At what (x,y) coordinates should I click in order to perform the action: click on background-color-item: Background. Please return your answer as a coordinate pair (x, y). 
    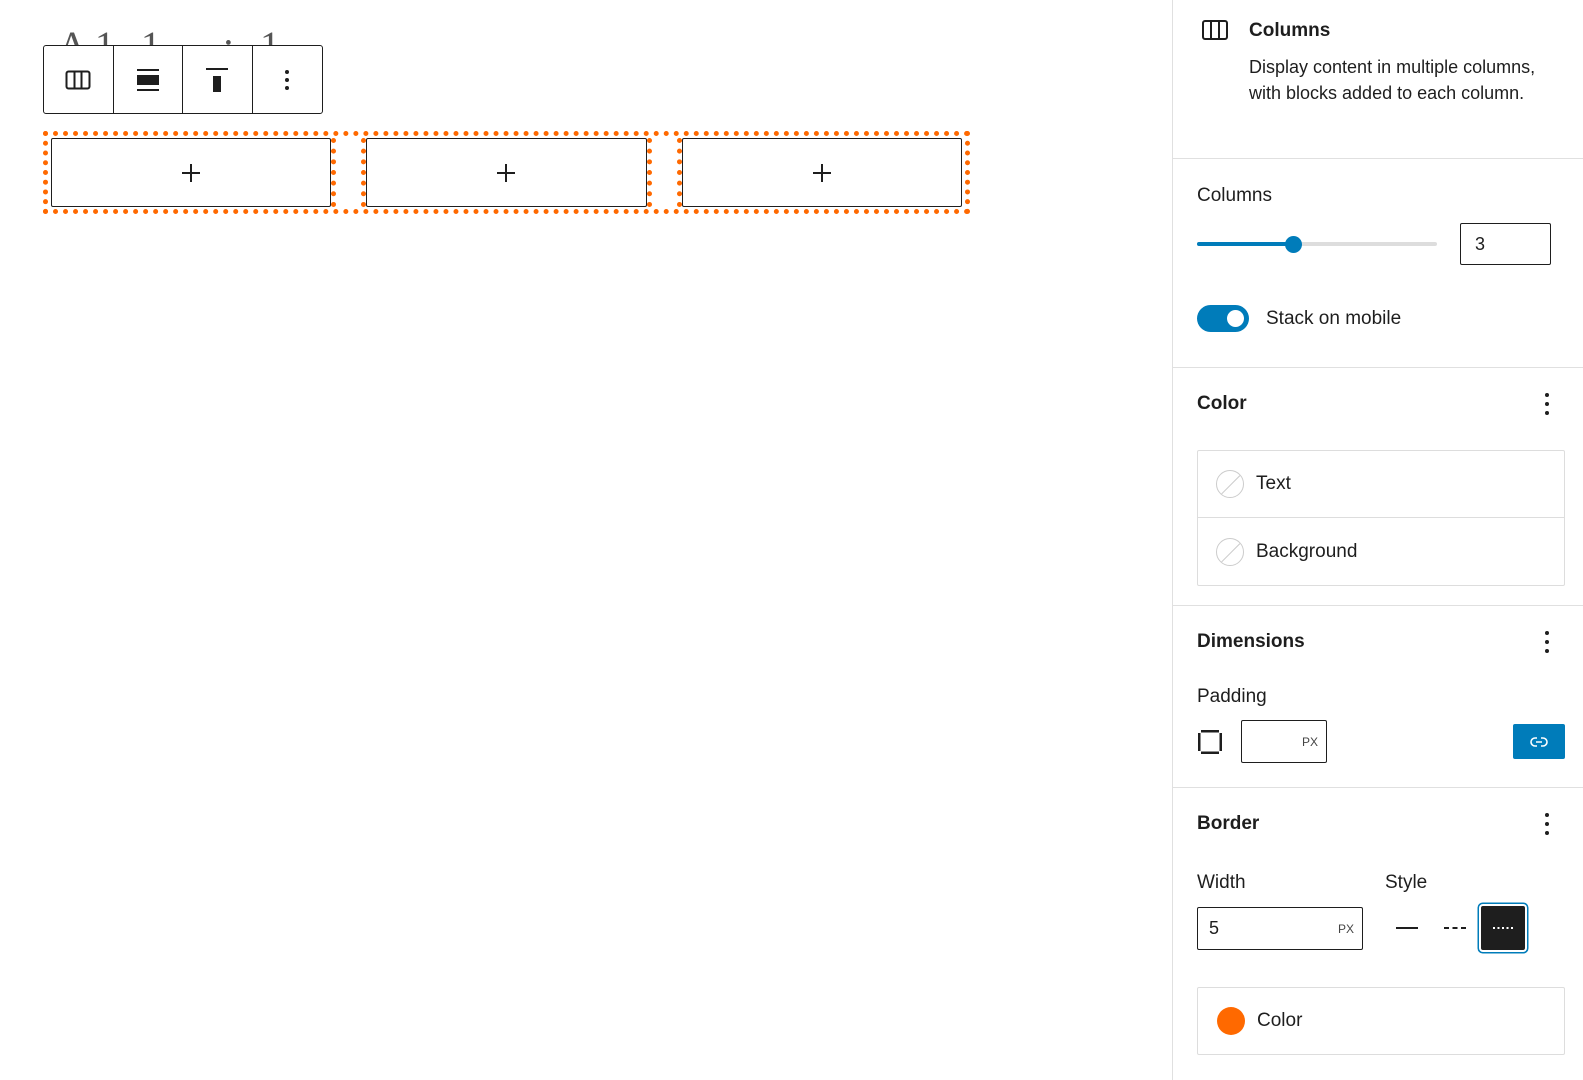
    Looking at the image, I should click on (1381, 551).